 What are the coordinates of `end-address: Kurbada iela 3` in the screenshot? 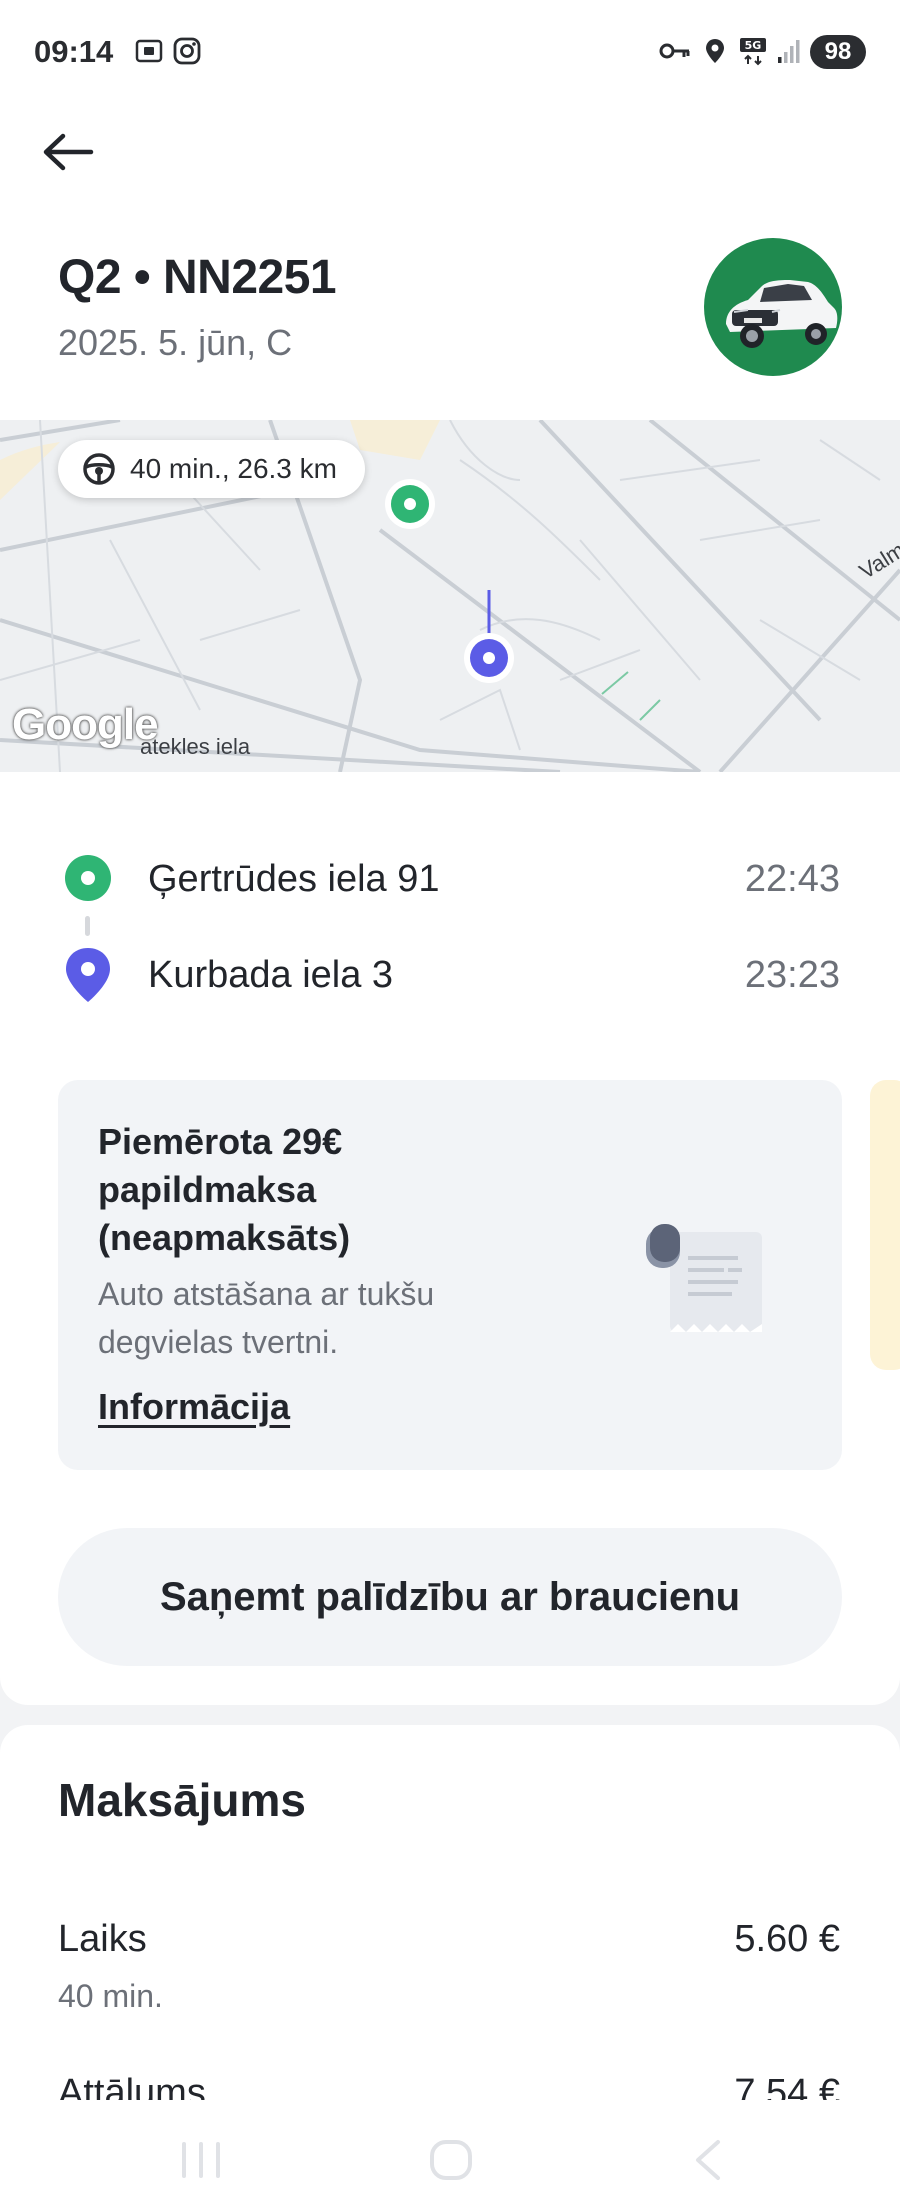 It's located at (271, 975).